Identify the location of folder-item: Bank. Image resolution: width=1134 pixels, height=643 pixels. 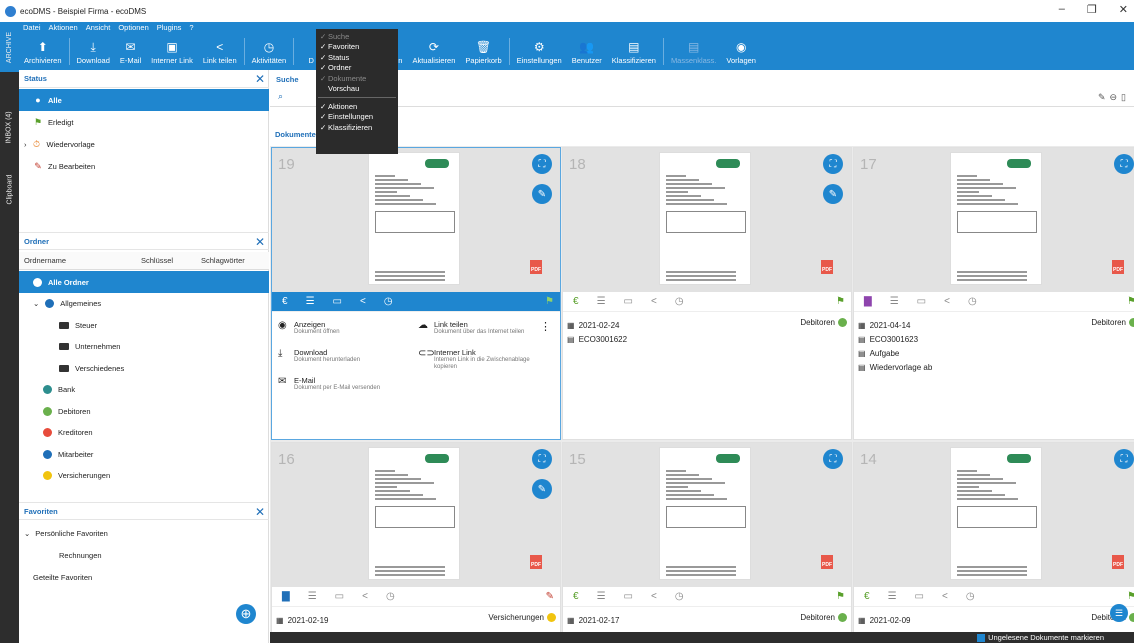
(144, 390).